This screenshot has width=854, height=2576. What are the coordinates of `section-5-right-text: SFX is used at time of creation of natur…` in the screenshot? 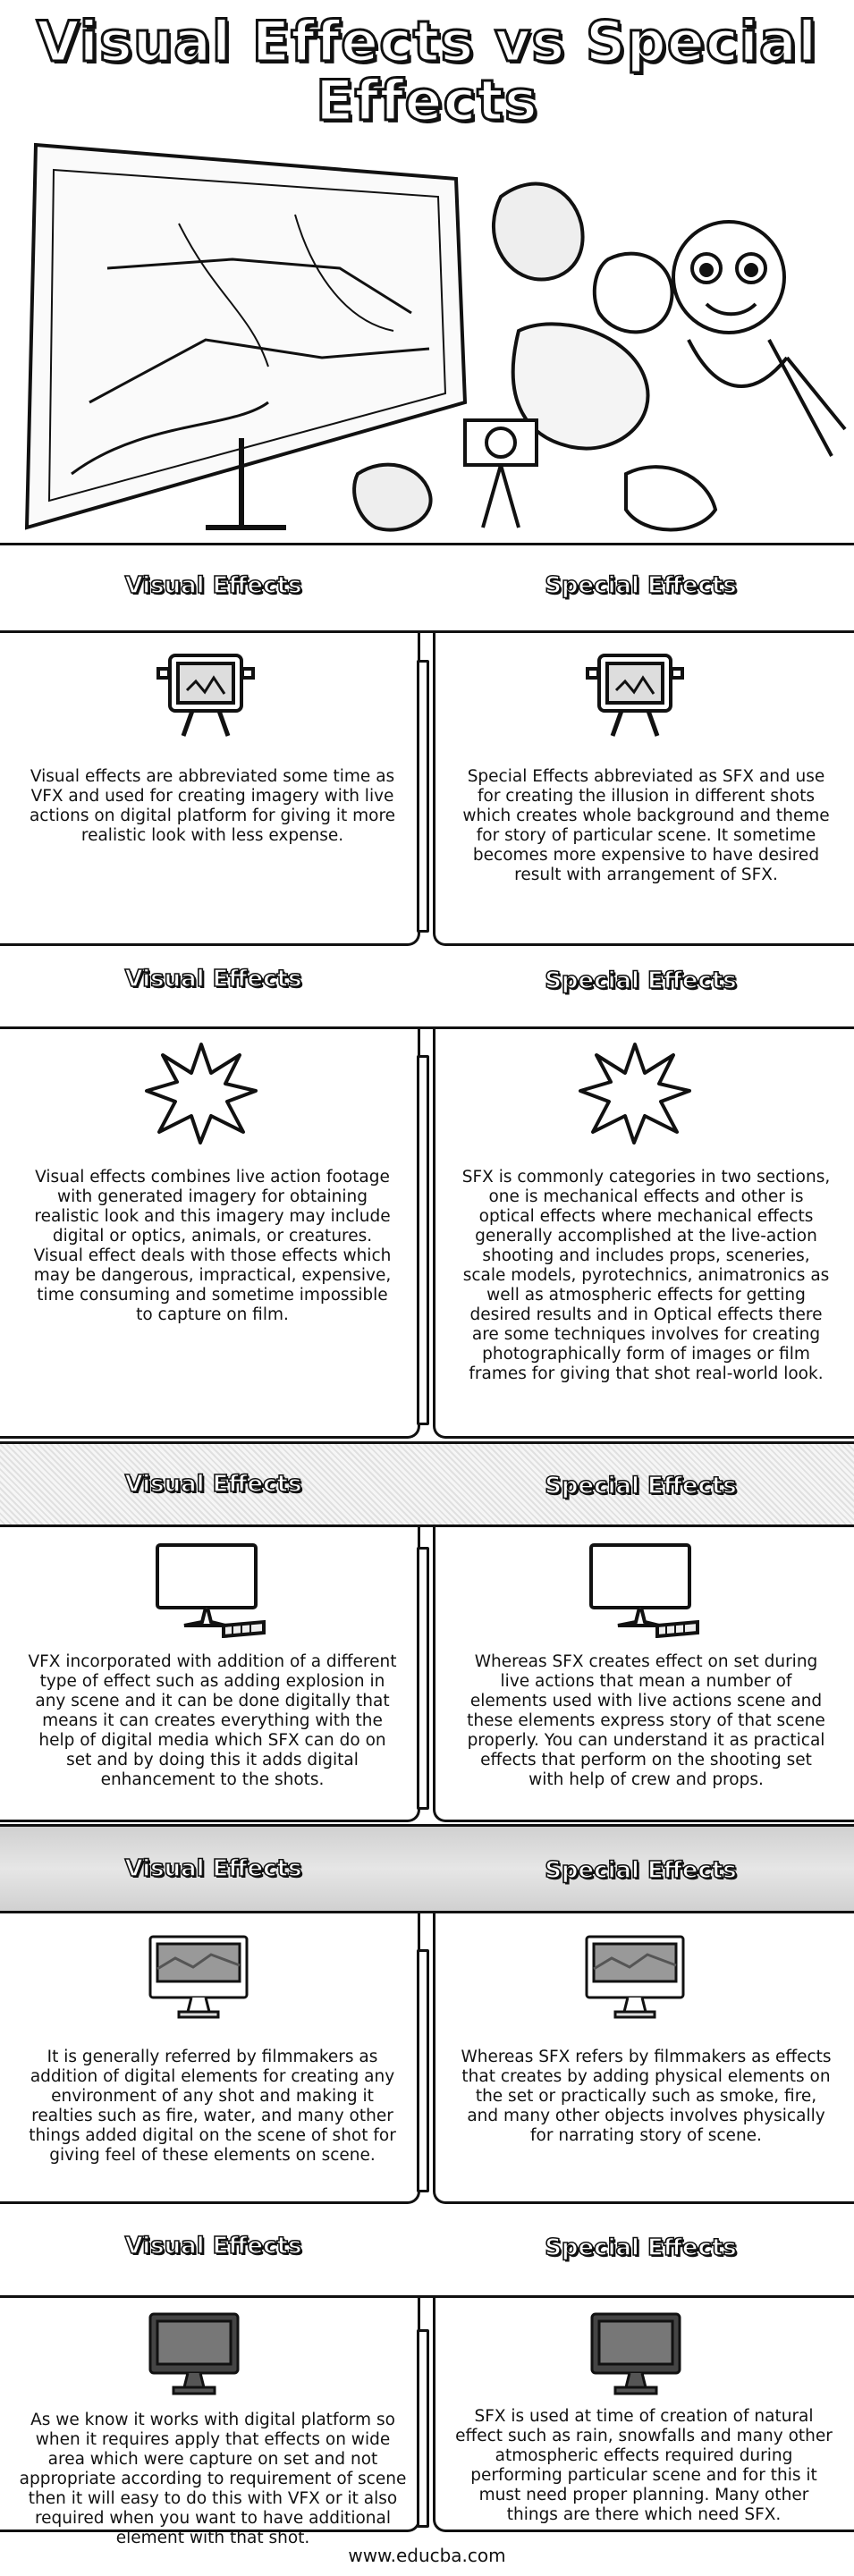 It's located at (644, 2465).